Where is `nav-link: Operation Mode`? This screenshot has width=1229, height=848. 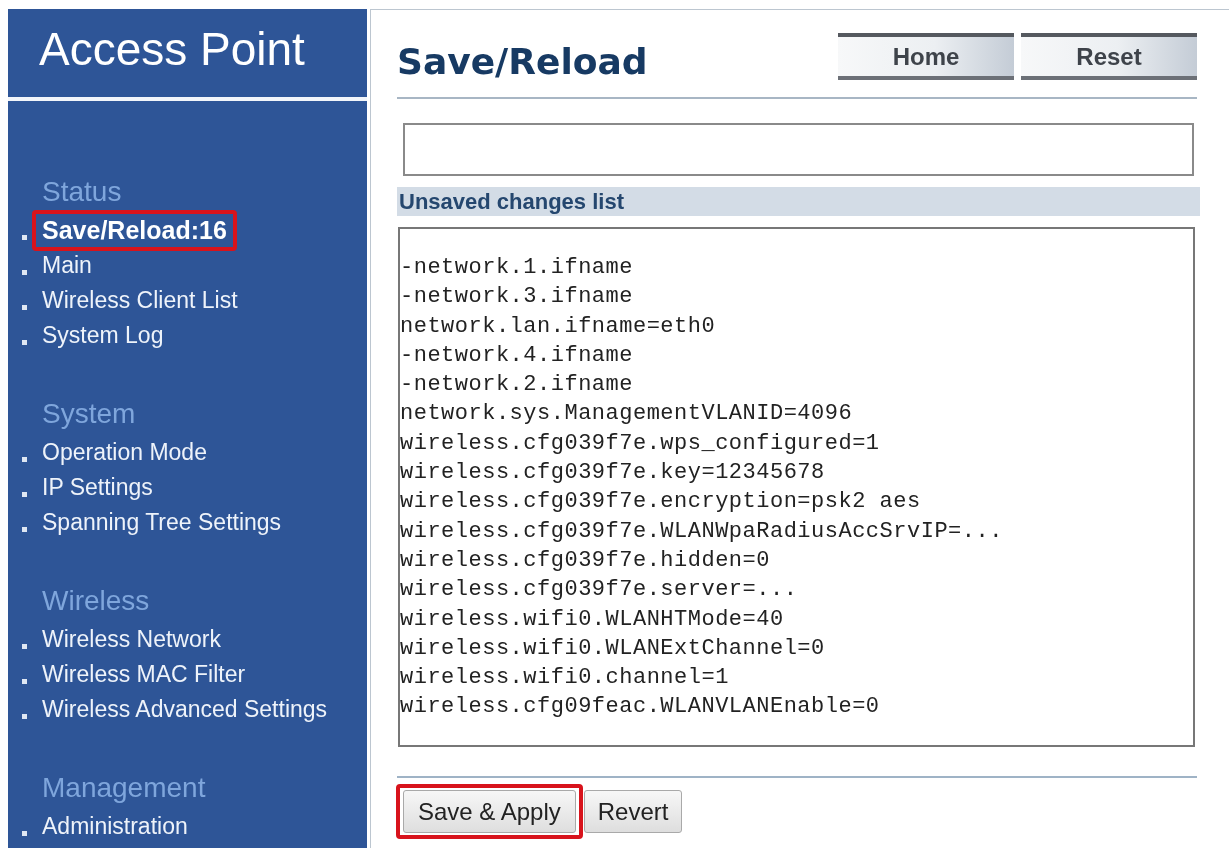 nav-link: Operation Mode is located at coordinates (124, 452).